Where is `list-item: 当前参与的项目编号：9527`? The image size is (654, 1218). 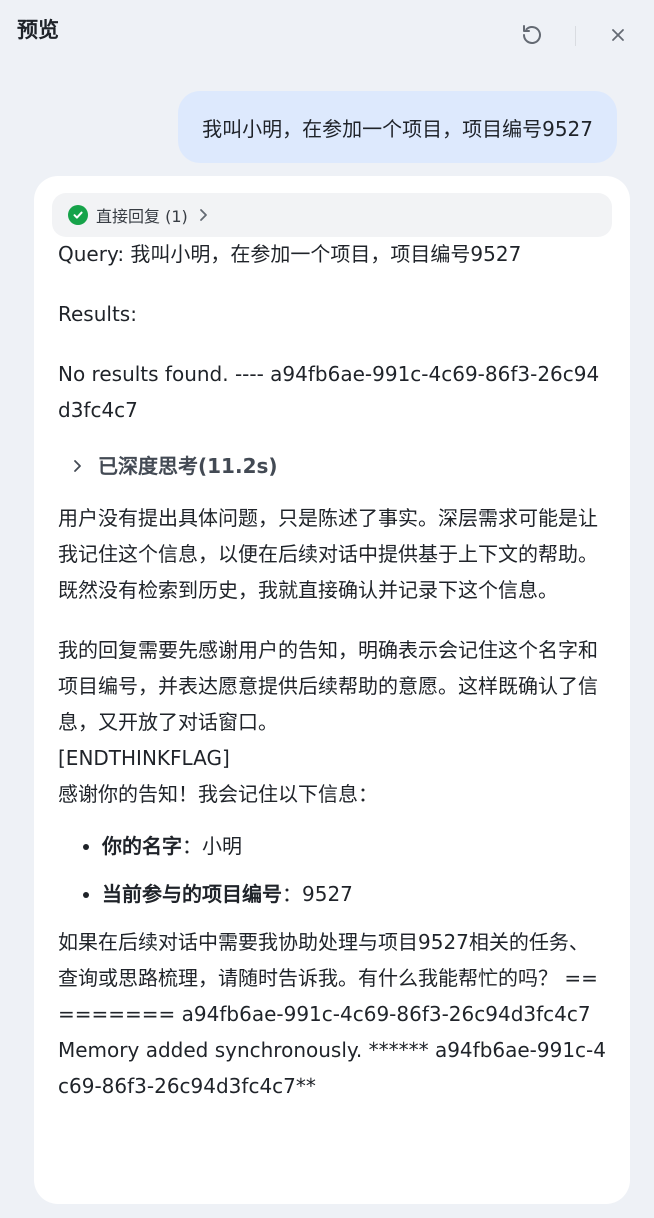
list-item: 当前参与的项目编号：9527 is located at coordinates (354, 894).